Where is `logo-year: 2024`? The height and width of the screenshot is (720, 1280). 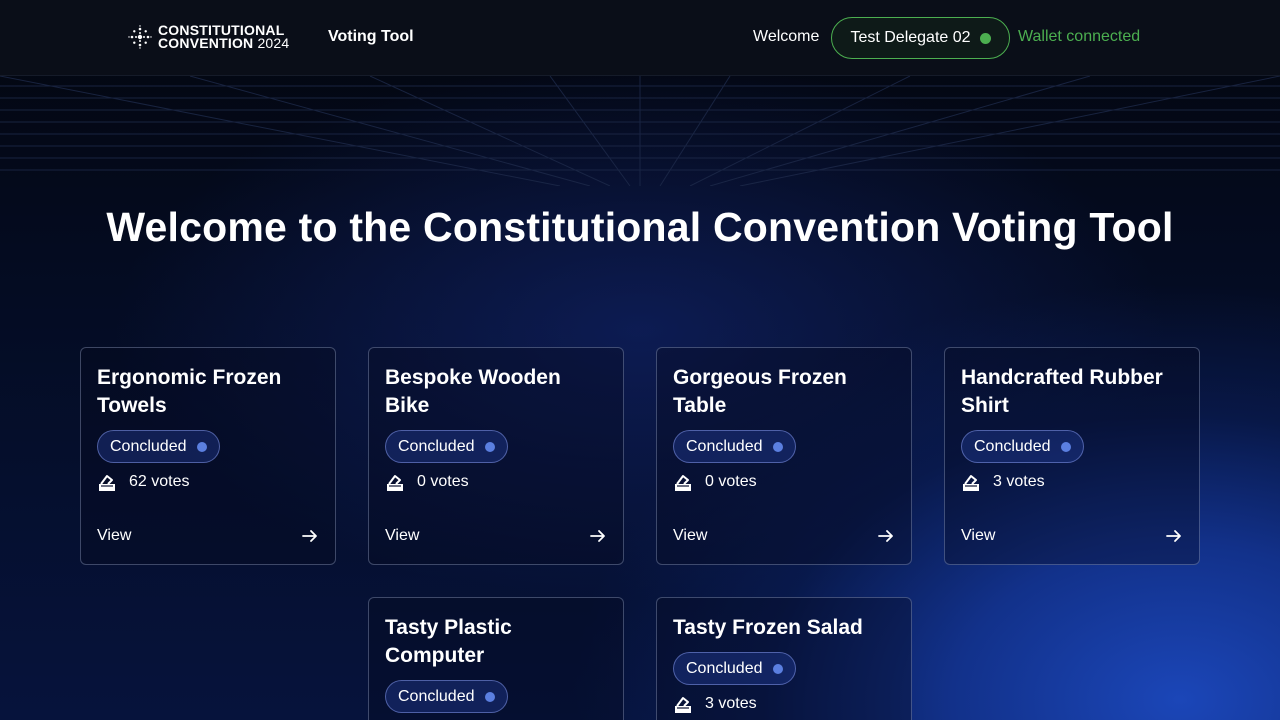
logo-year: 2024 is located at coordinates (273, 43).